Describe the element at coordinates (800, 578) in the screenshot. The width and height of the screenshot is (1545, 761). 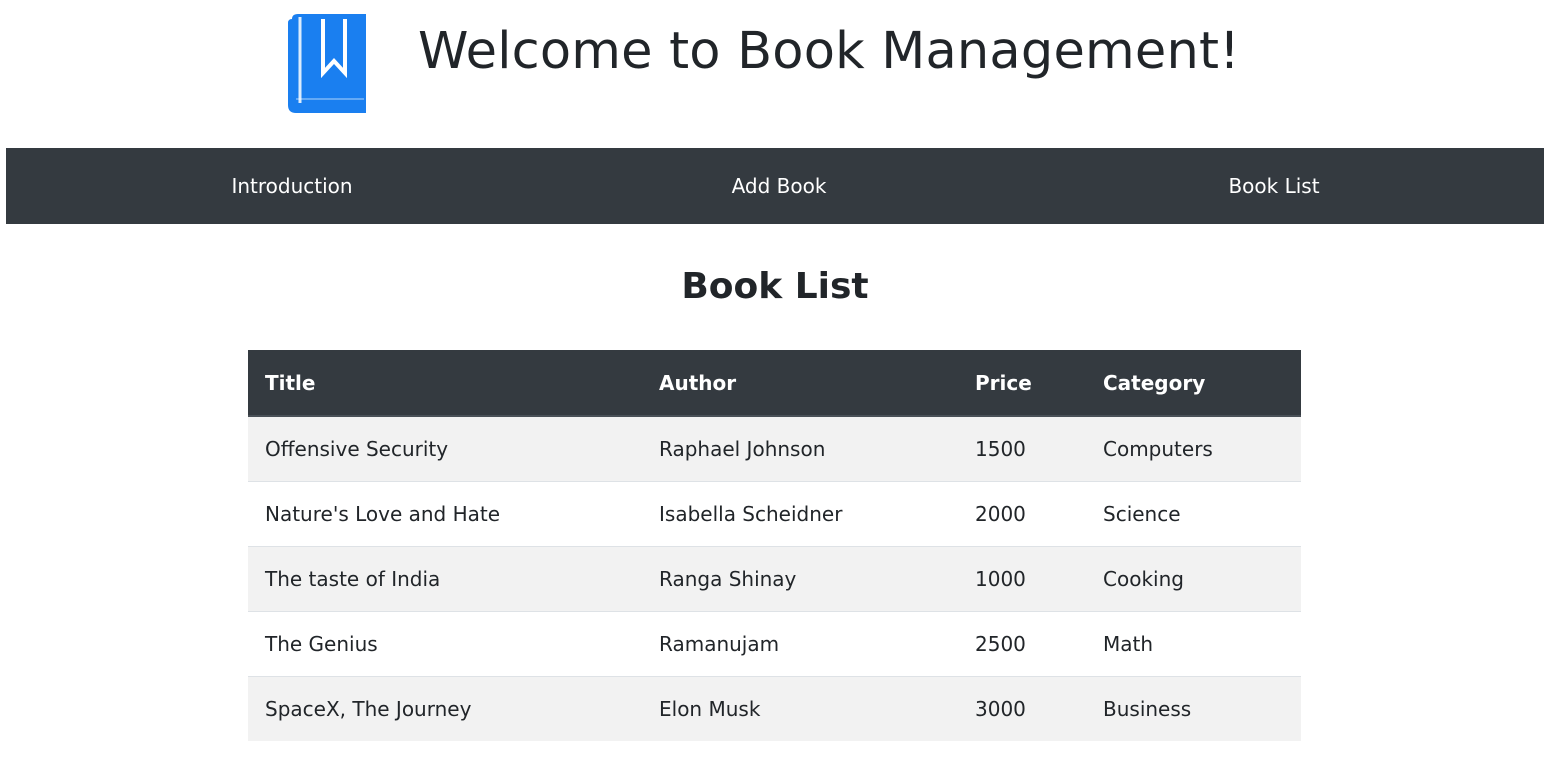
I see `cell-author: Ranga Shinay` at that location.